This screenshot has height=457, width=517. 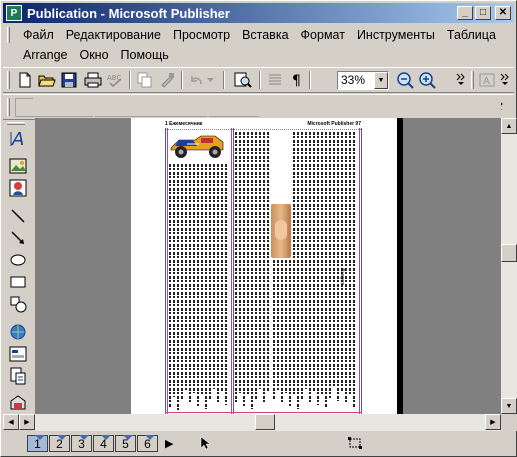 What do you see at coordinates (113, 35) in the screenshot?
I see `menu-edit: Редактирование` at bounding box center [113, 35].